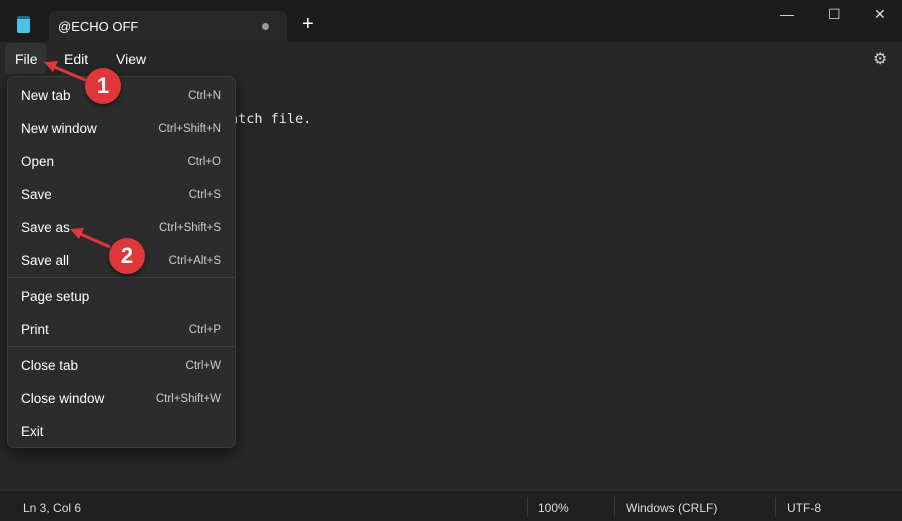 Image resolution: width=902 pixels, height=521 pixels. Describe the element at coordinates (103, 86) in the screenshot. I see `annotation-step-1: 1` at that location.